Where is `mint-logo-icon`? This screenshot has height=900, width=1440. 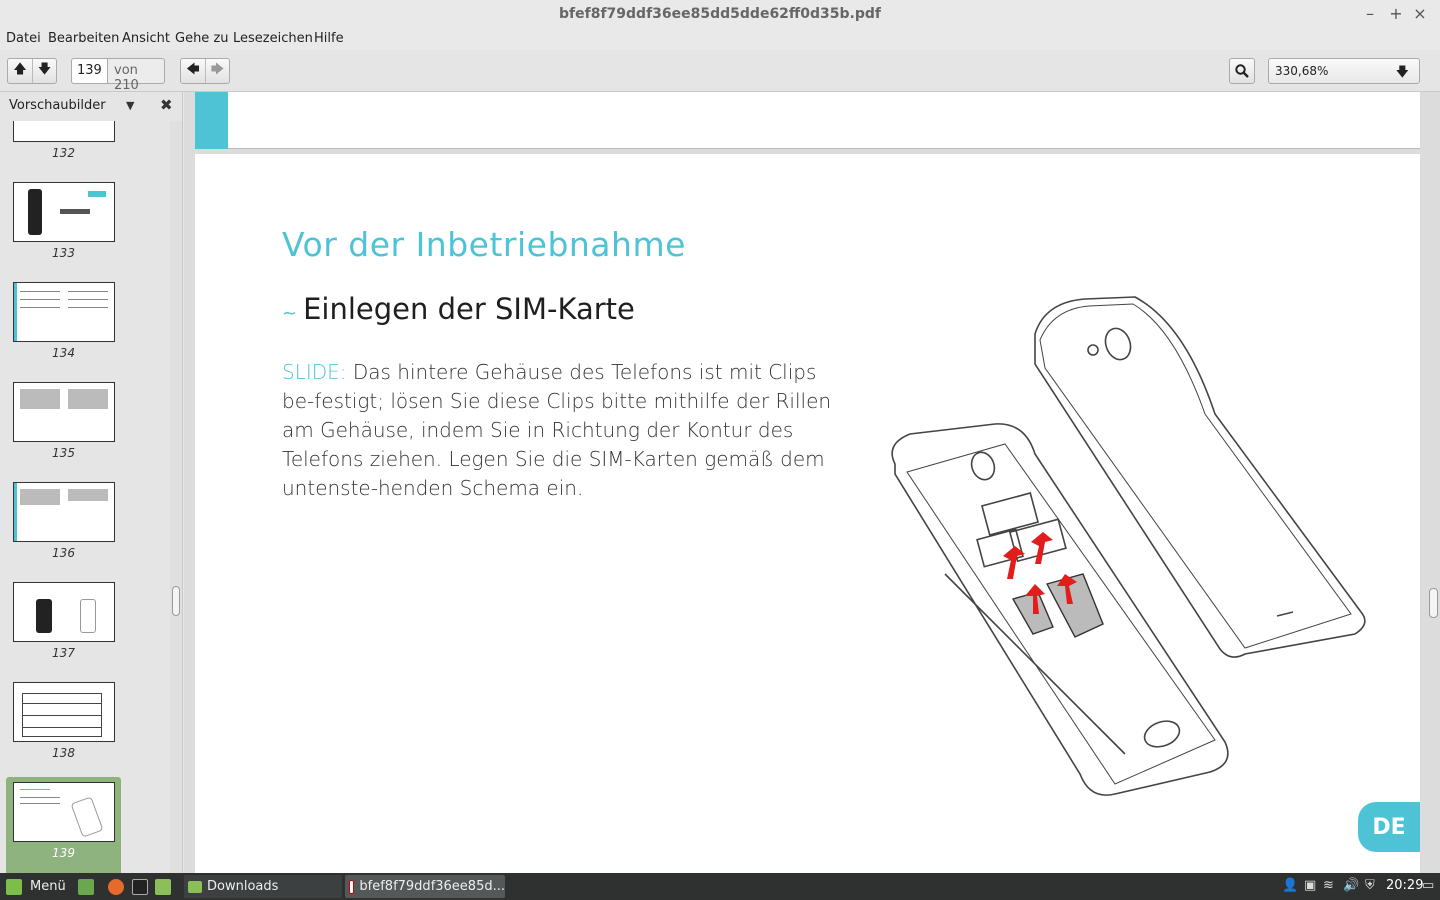
mint-logo-icon is located at coordinates (14, 886).